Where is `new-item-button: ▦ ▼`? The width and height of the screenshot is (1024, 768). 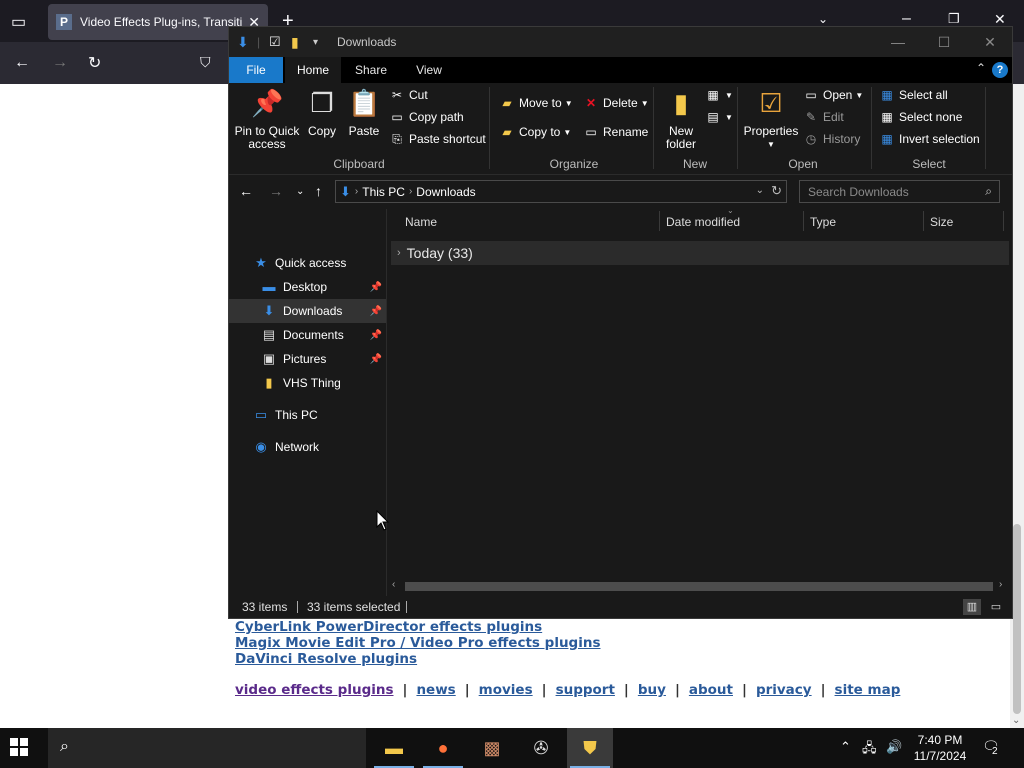 new-item-button: ▦ ▼ is located at coordinates (719, 95).